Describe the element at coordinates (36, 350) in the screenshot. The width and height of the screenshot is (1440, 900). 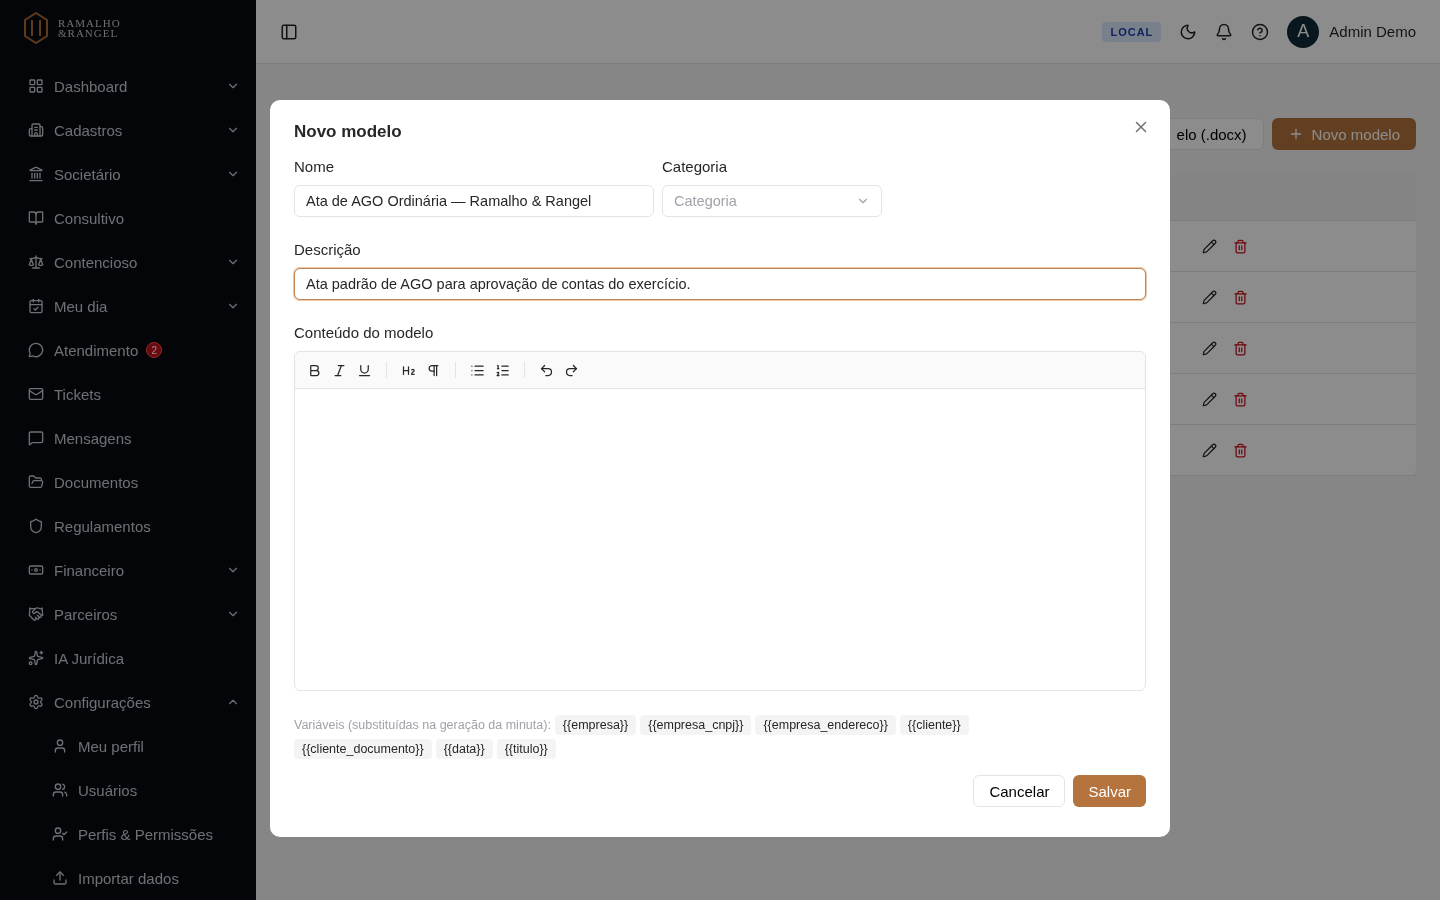
I see `chat-bubble-icon` at that location.